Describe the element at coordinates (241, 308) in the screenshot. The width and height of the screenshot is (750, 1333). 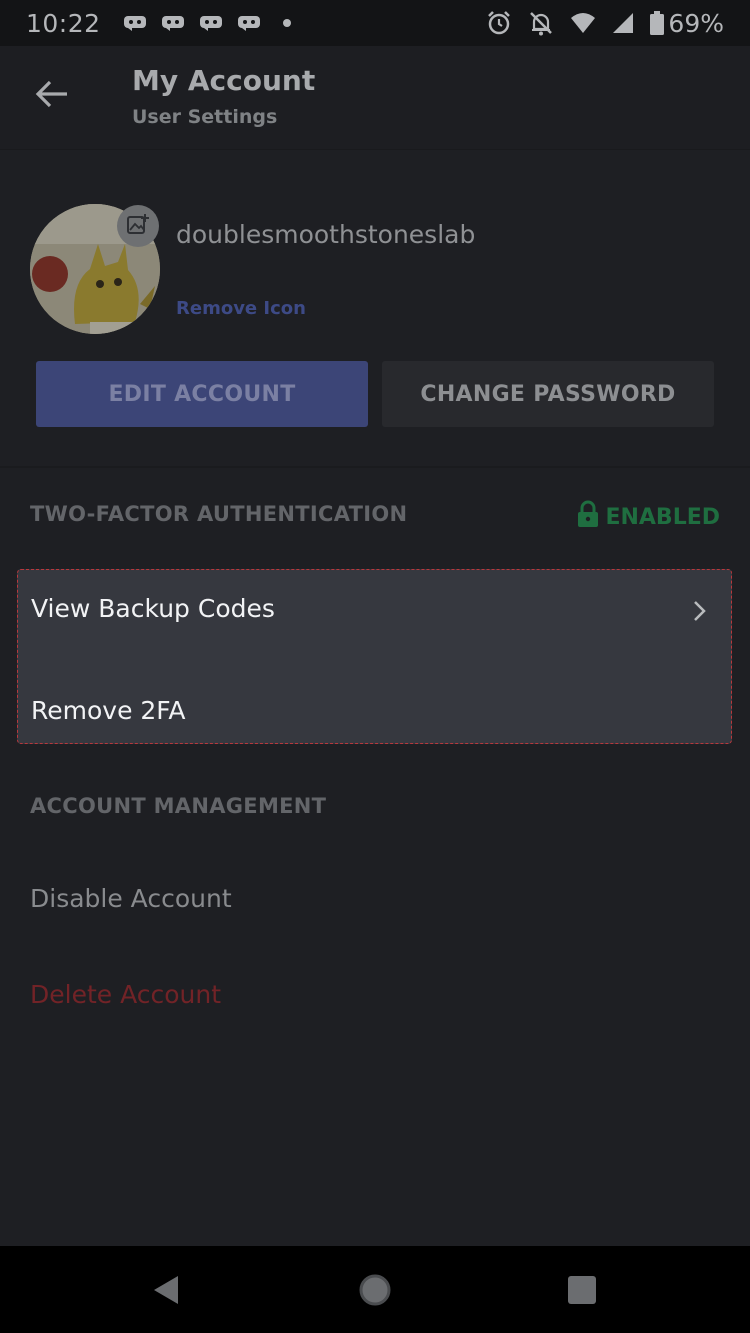
I see `remove-icon-link: Remove Icon` at that location.